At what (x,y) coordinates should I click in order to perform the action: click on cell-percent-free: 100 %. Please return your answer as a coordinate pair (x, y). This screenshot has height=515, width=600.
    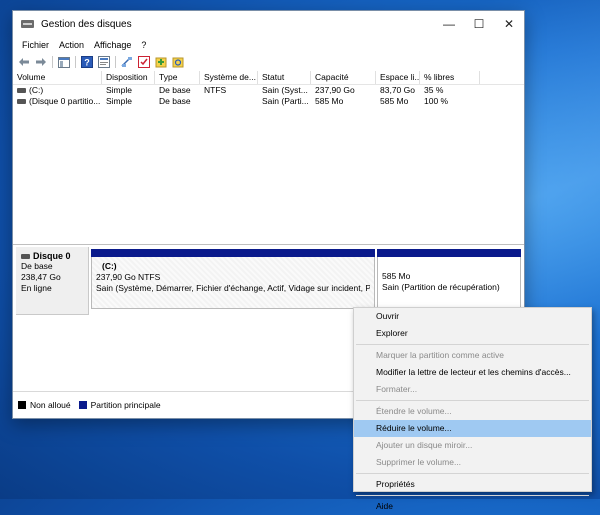
    Looking at the image, I should click on (436, 101).